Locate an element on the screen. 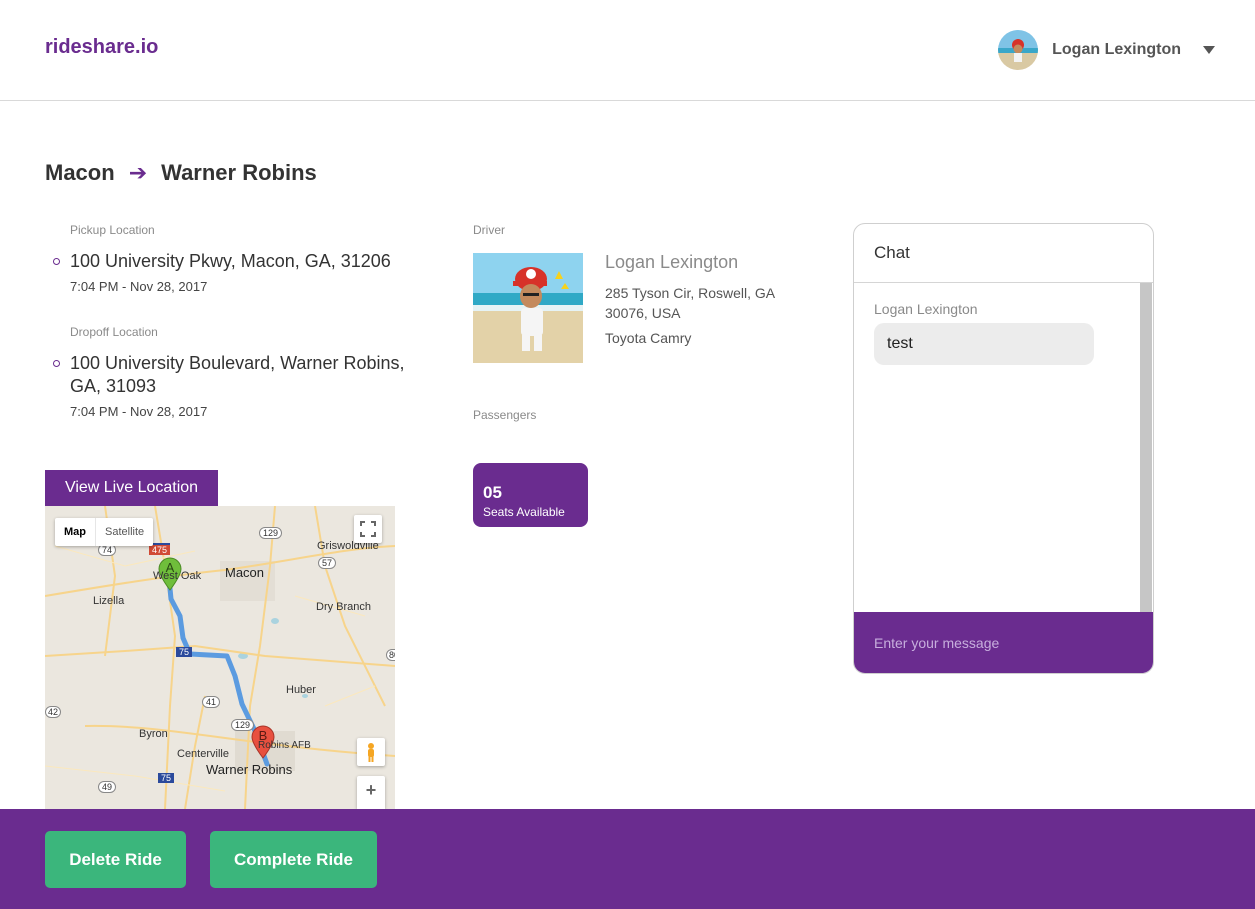 The width and height of the screenshot is (1255, 909). top-bar: rideshare.io Logan Lexington is located at coordinates (627, 50).